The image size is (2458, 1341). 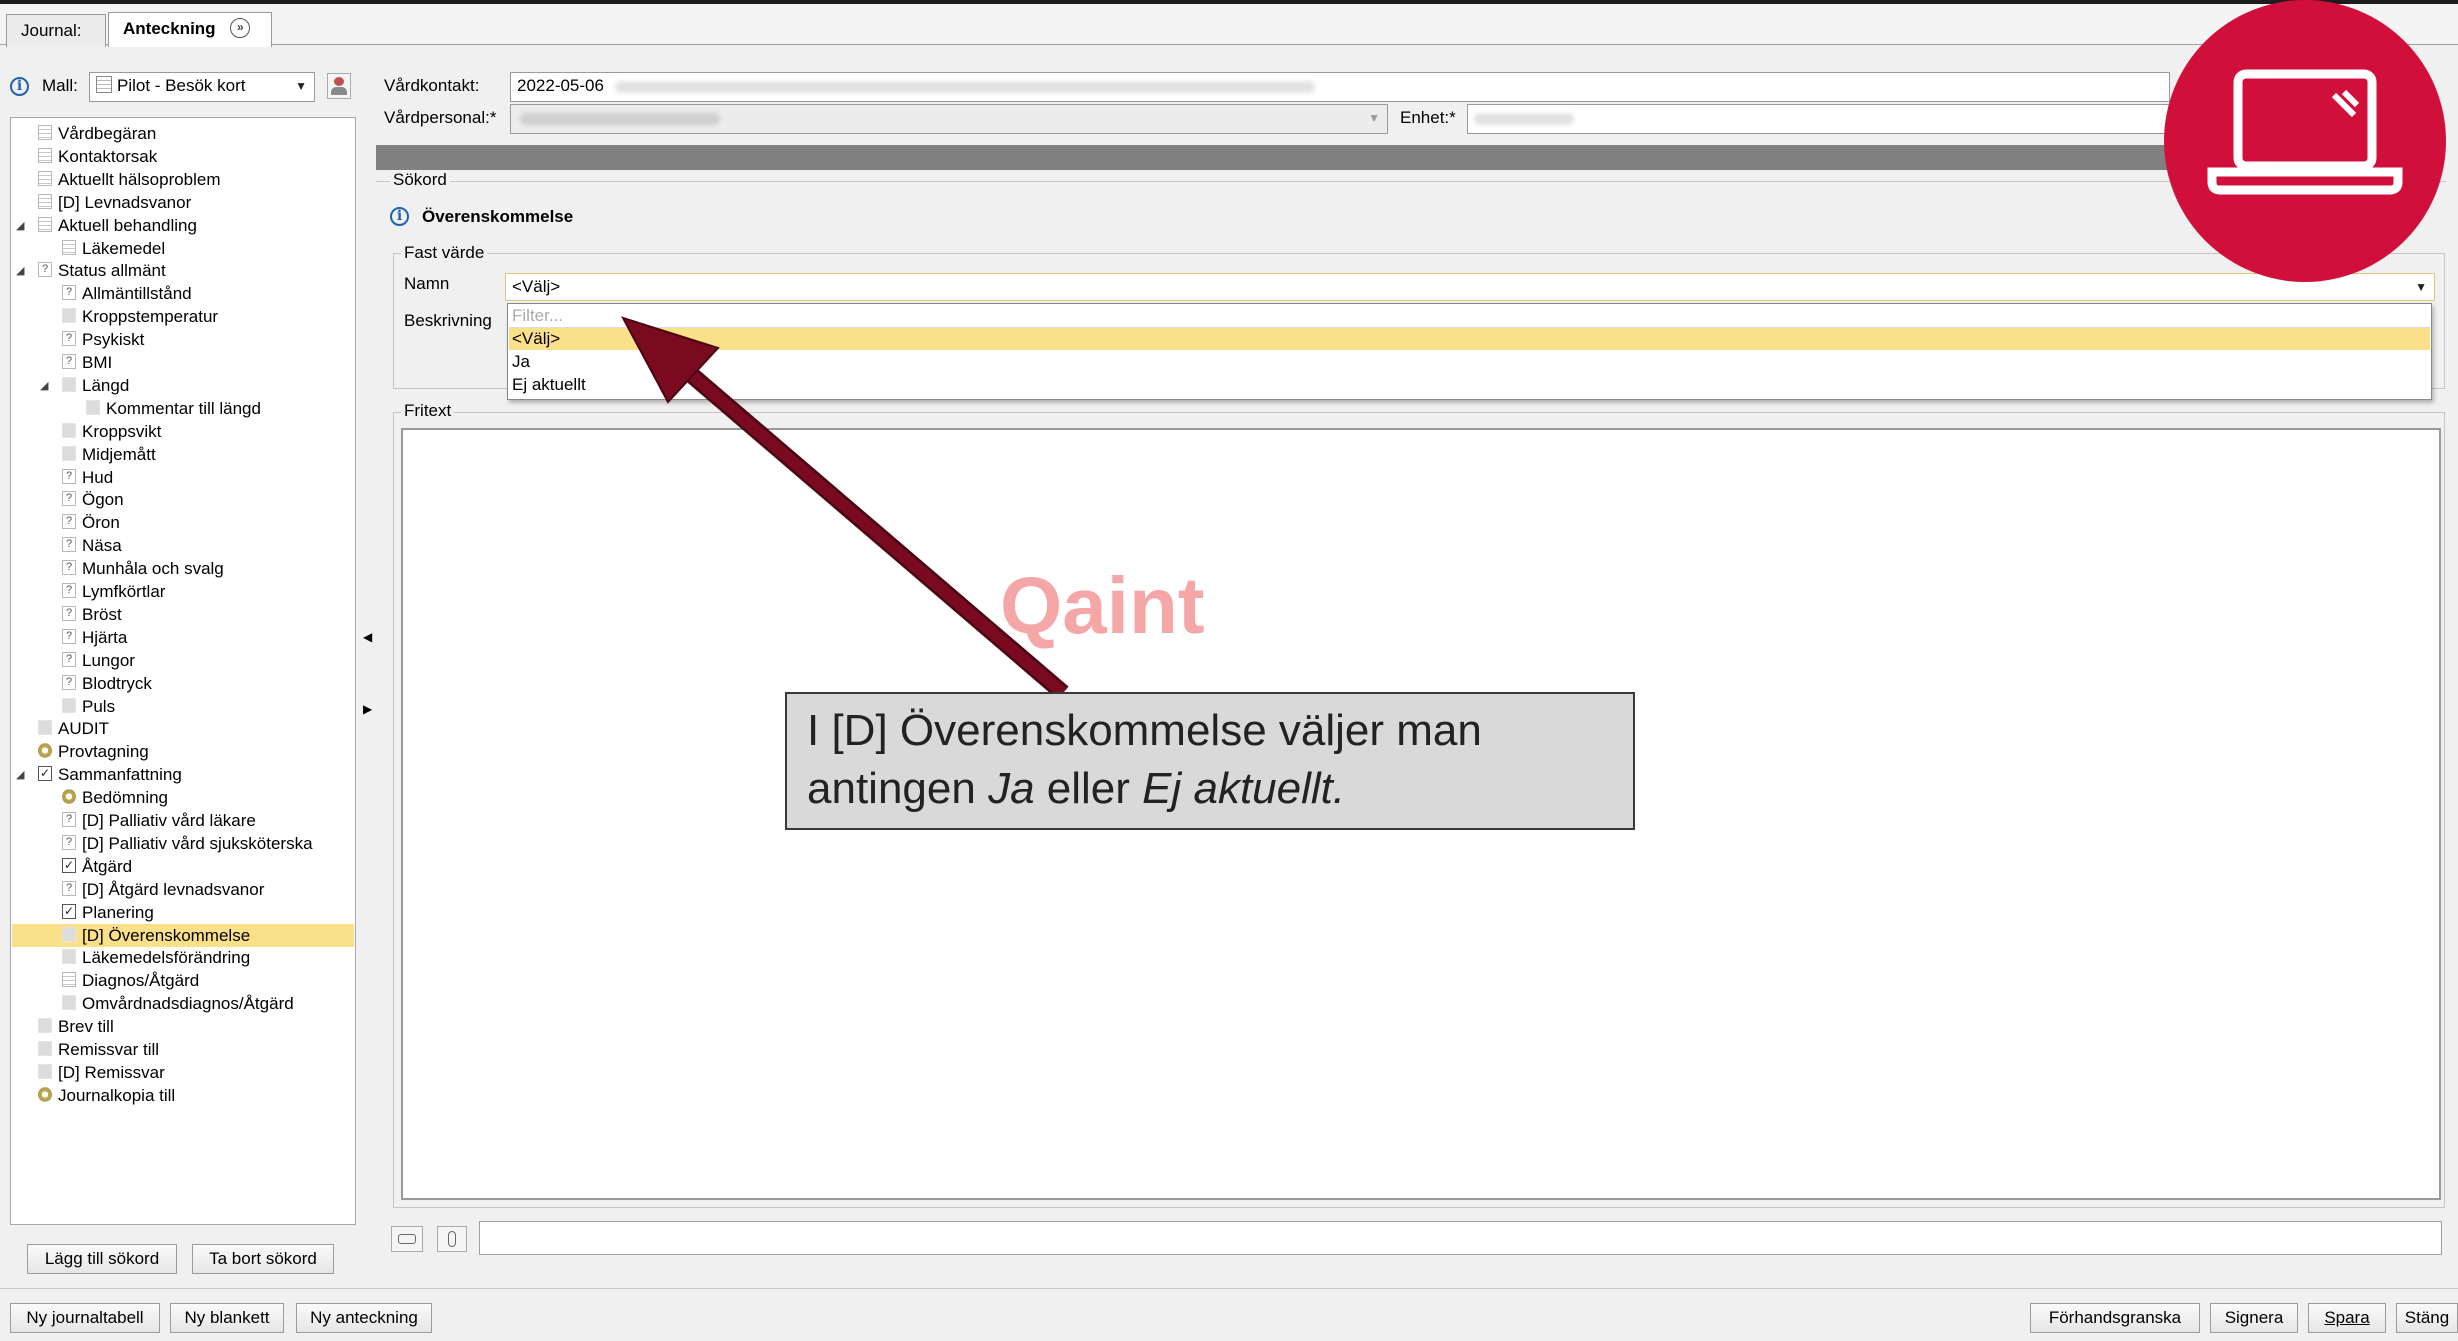 What do you see at coordinates (2305, 132) in the screenshot?
I see `laptop-icon` at bounding box center [2305, 132].